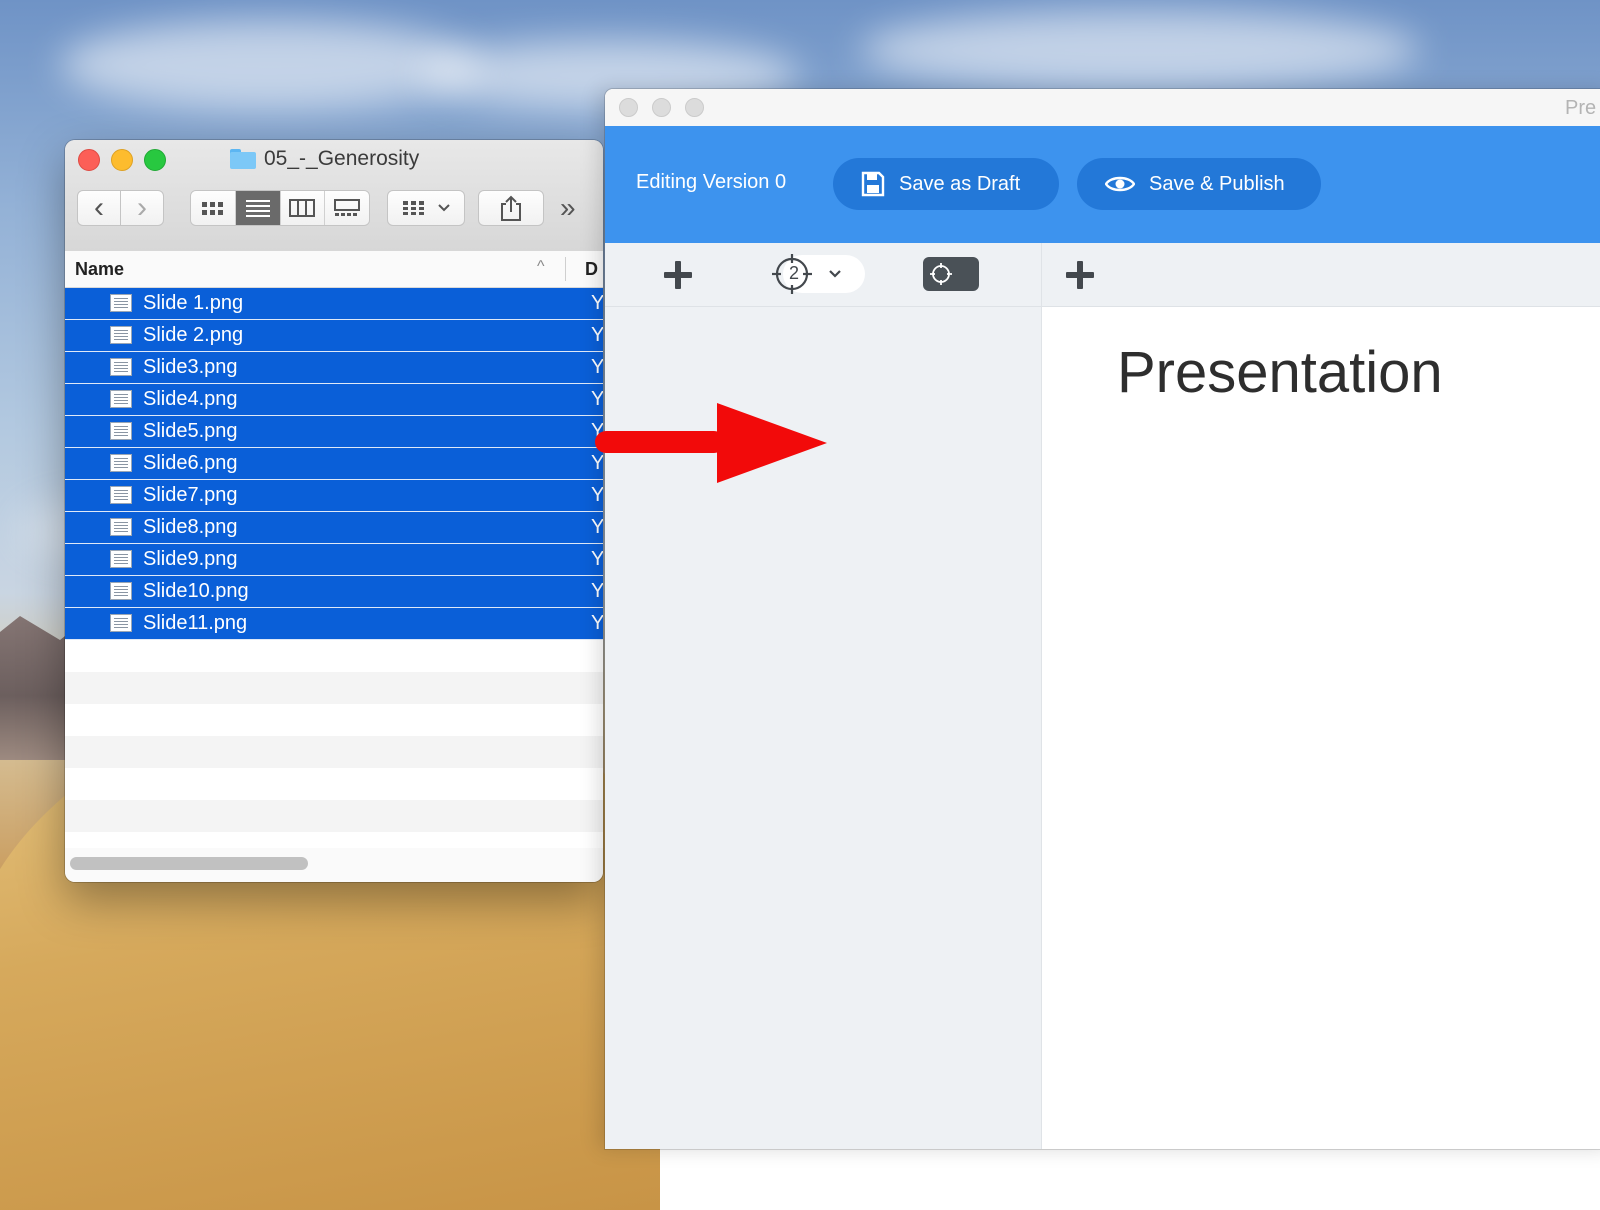 This screenshot has height=1210, width=1600. I want to click on share-icon, so click(511, 208).